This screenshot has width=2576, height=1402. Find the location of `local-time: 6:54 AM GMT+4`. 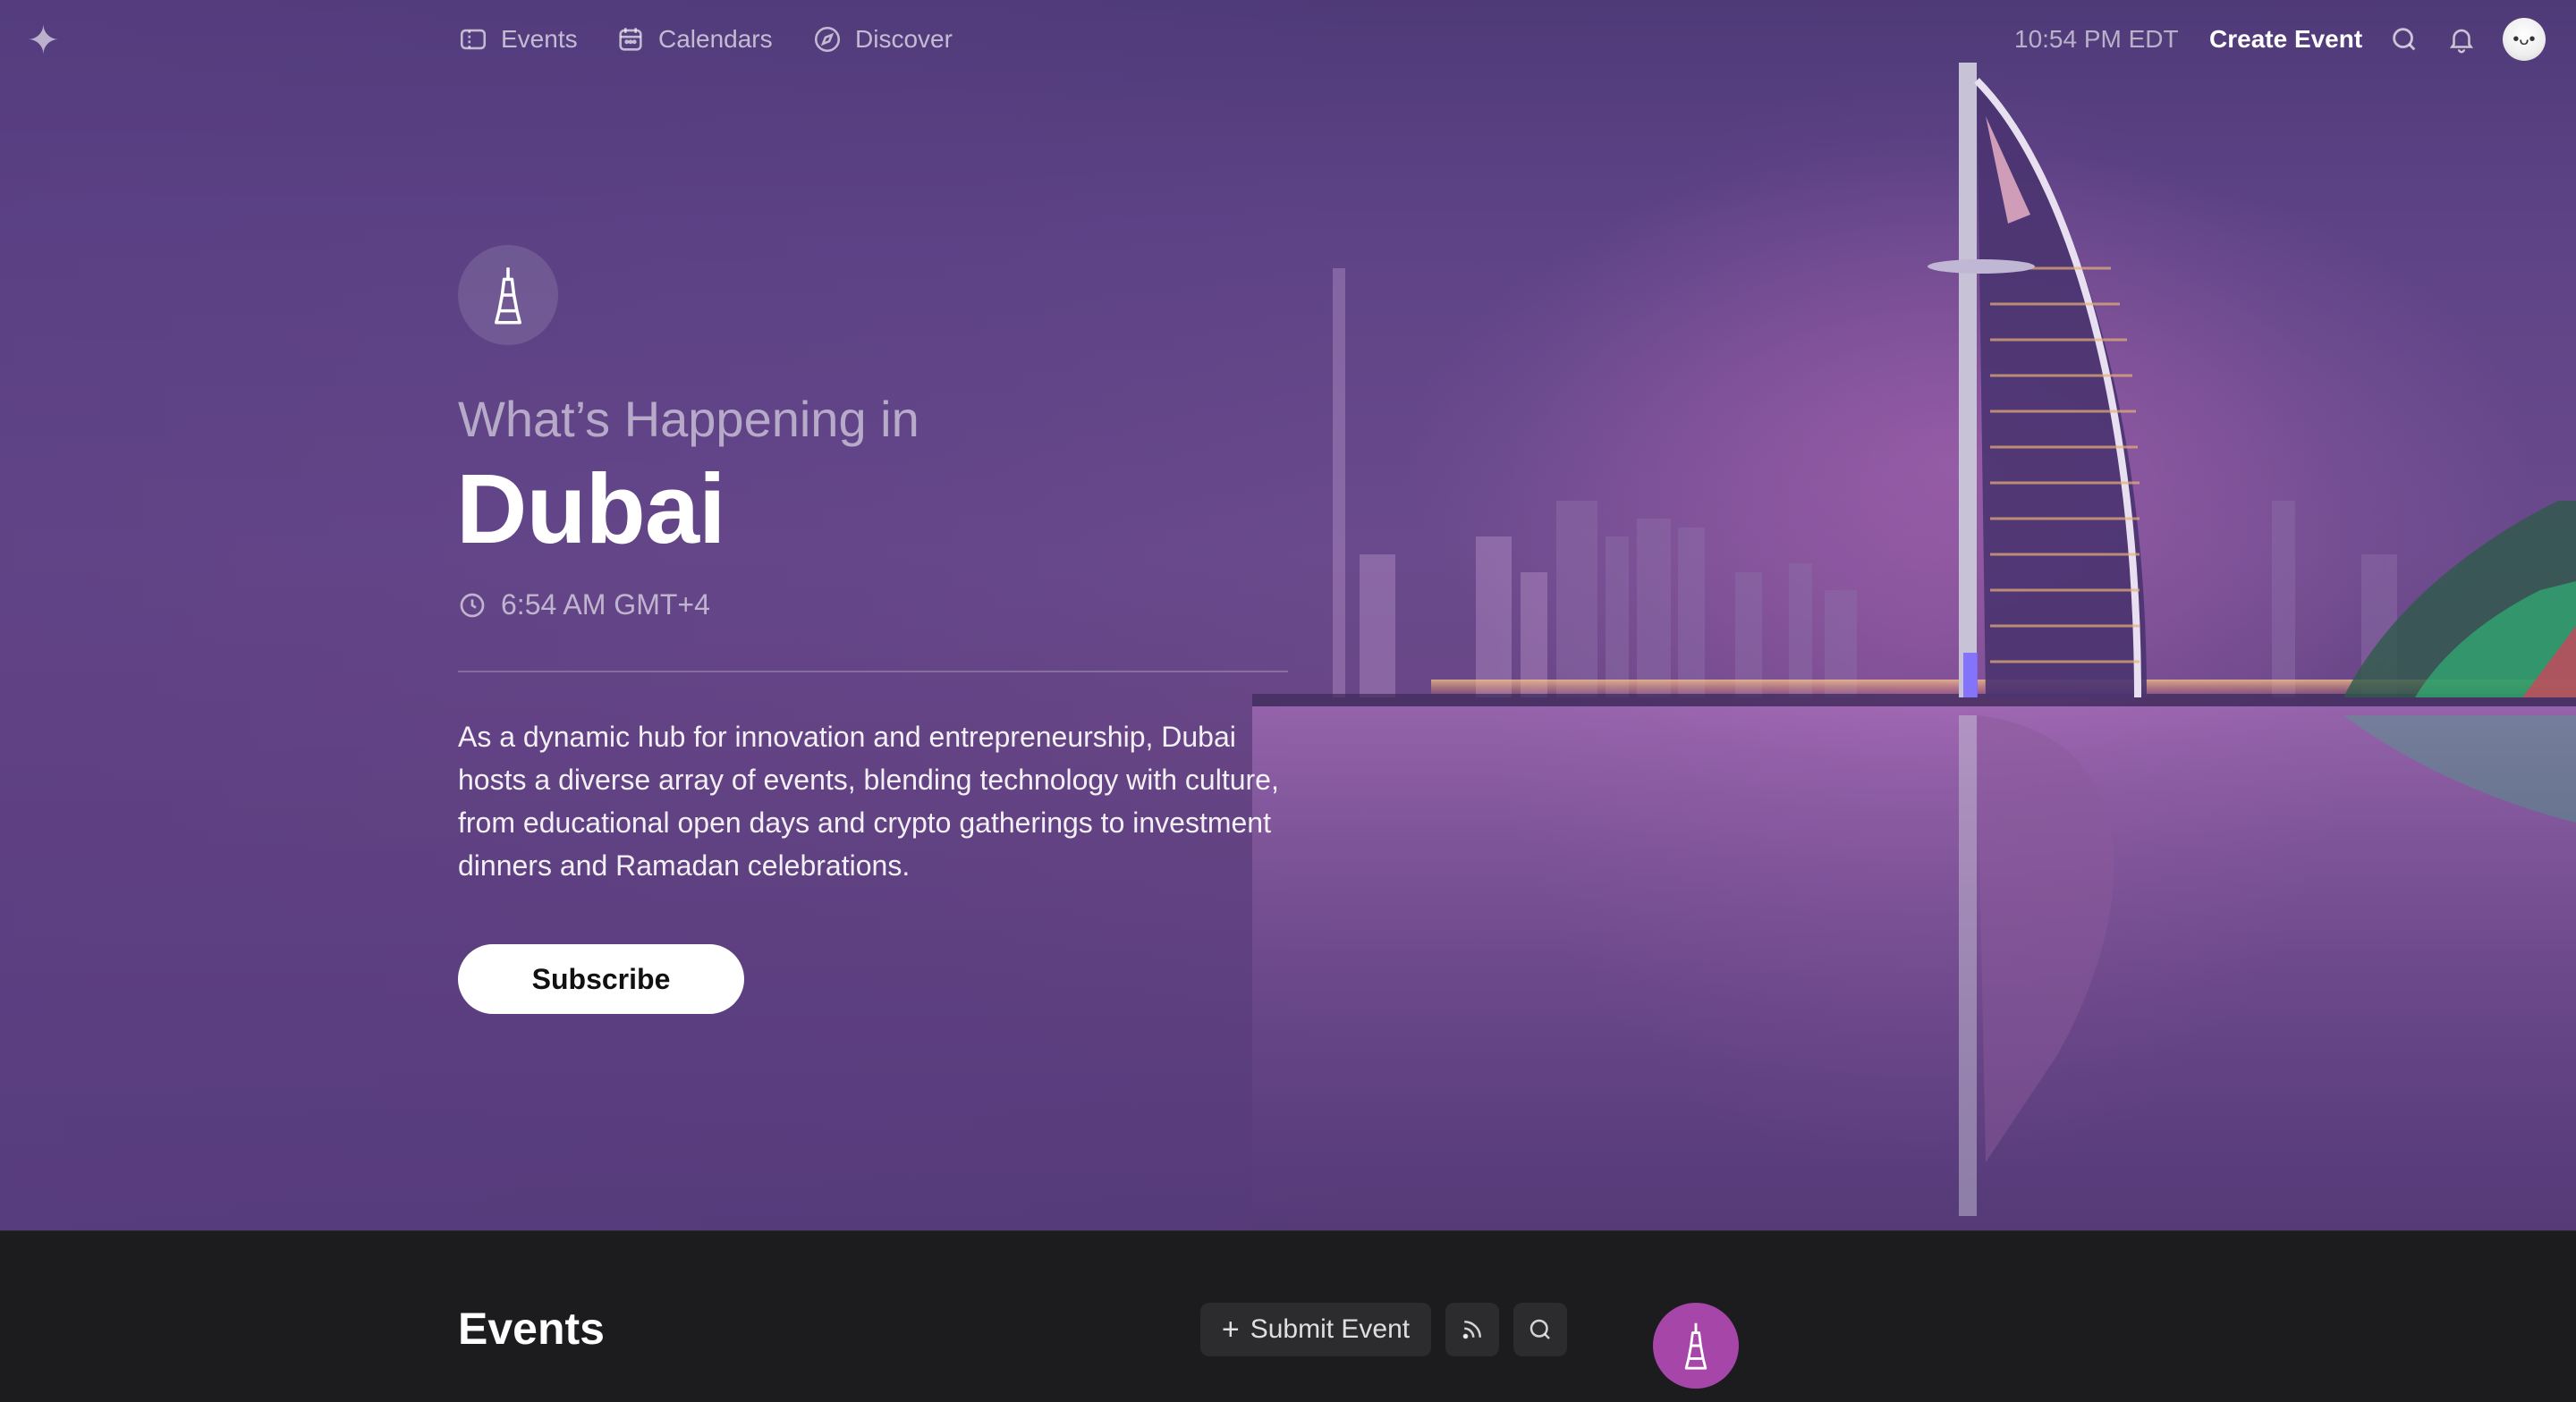

local-time: 6:54 AM GMT+4 is located at coordinates (584, 604).